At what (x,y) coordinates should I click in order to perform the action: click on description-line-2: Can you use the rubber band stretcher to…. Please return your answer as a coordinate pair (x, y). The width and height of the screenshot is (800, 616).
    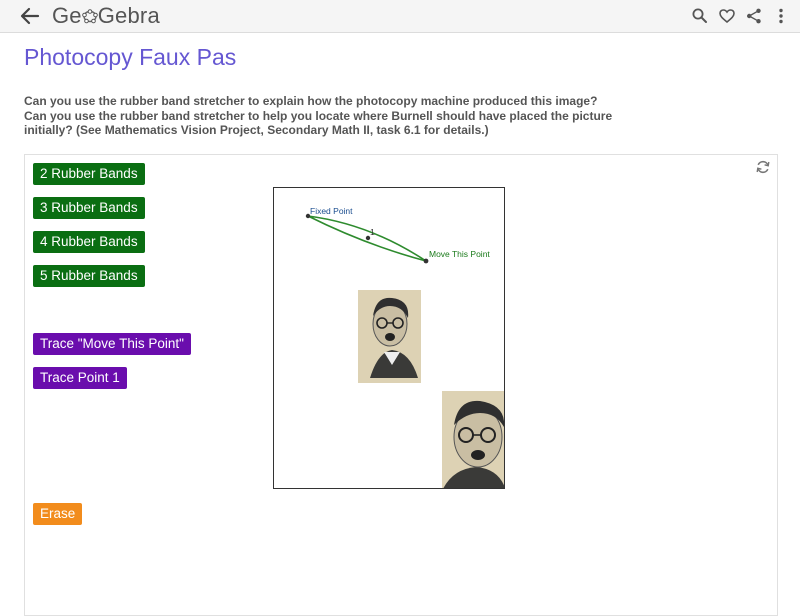
    Looking at the image, I should click on (318, 123).